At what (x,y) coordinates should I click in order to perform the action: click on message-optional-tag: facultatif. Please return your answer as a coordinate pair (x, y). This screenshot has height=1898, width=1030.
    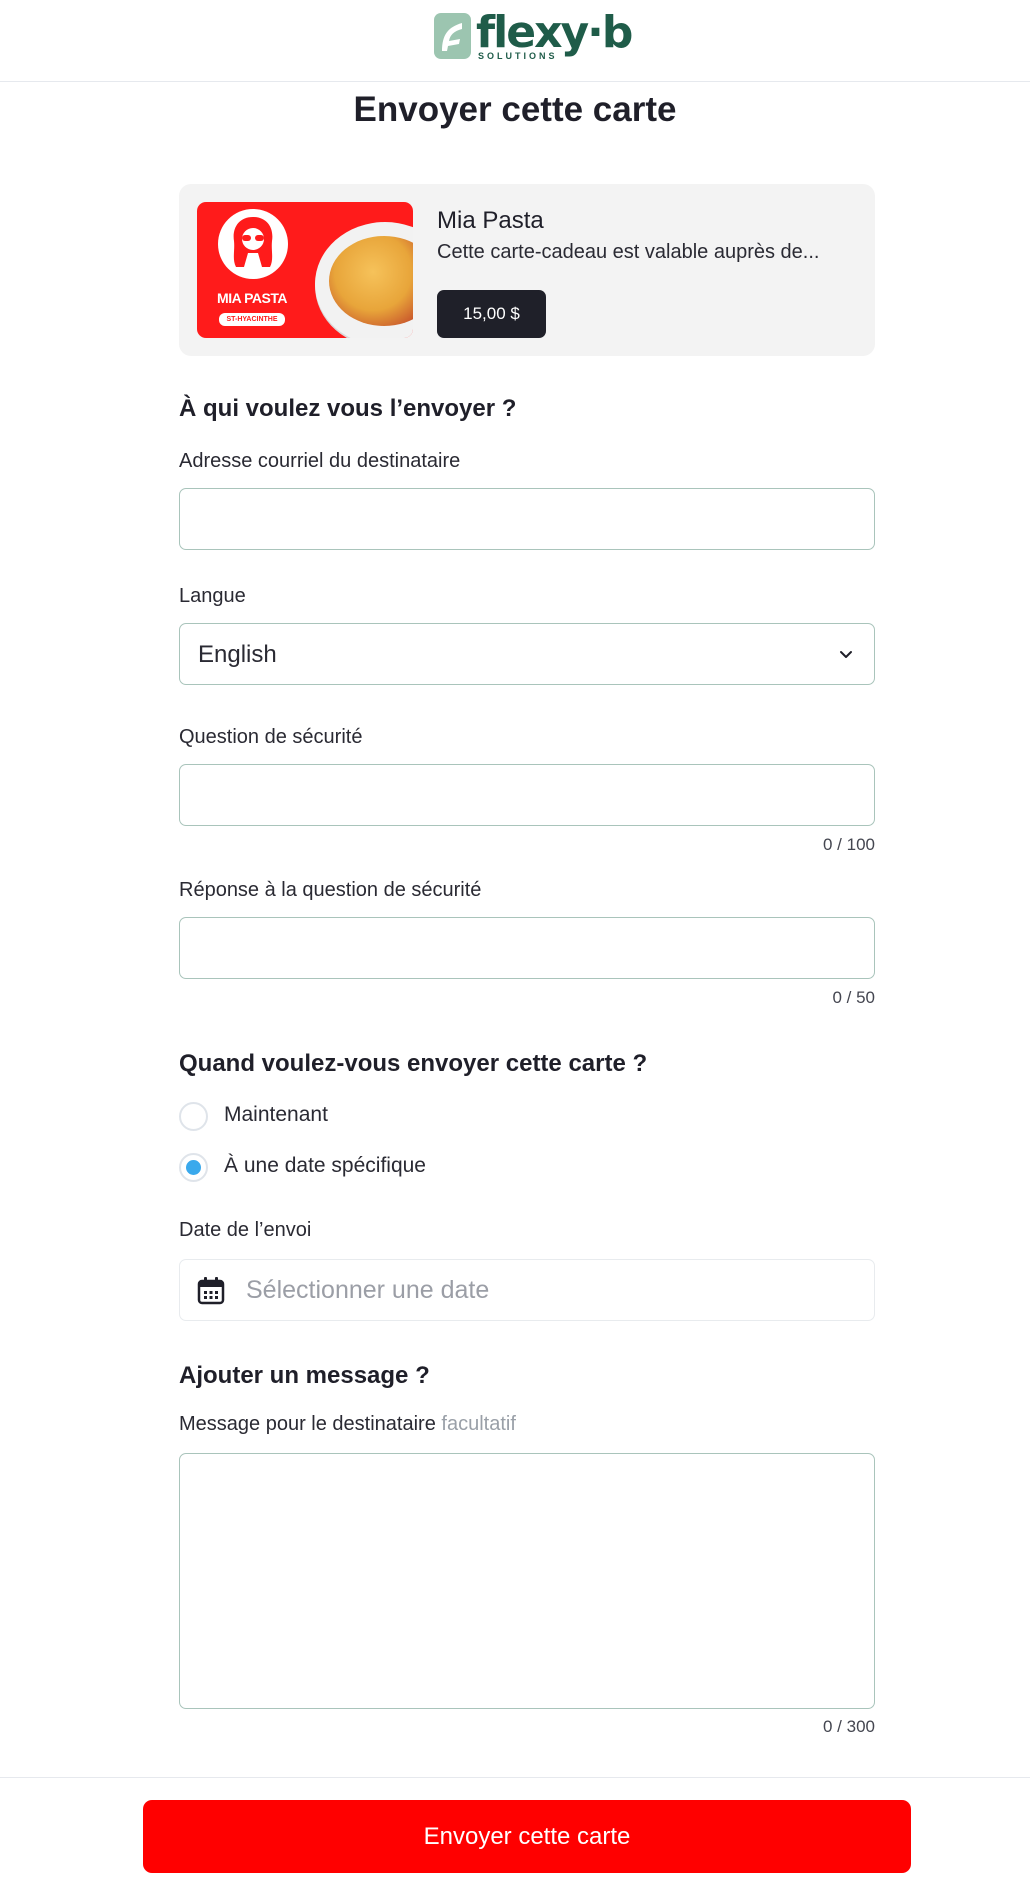
    Looking at the image, I should click on (478, 1424).